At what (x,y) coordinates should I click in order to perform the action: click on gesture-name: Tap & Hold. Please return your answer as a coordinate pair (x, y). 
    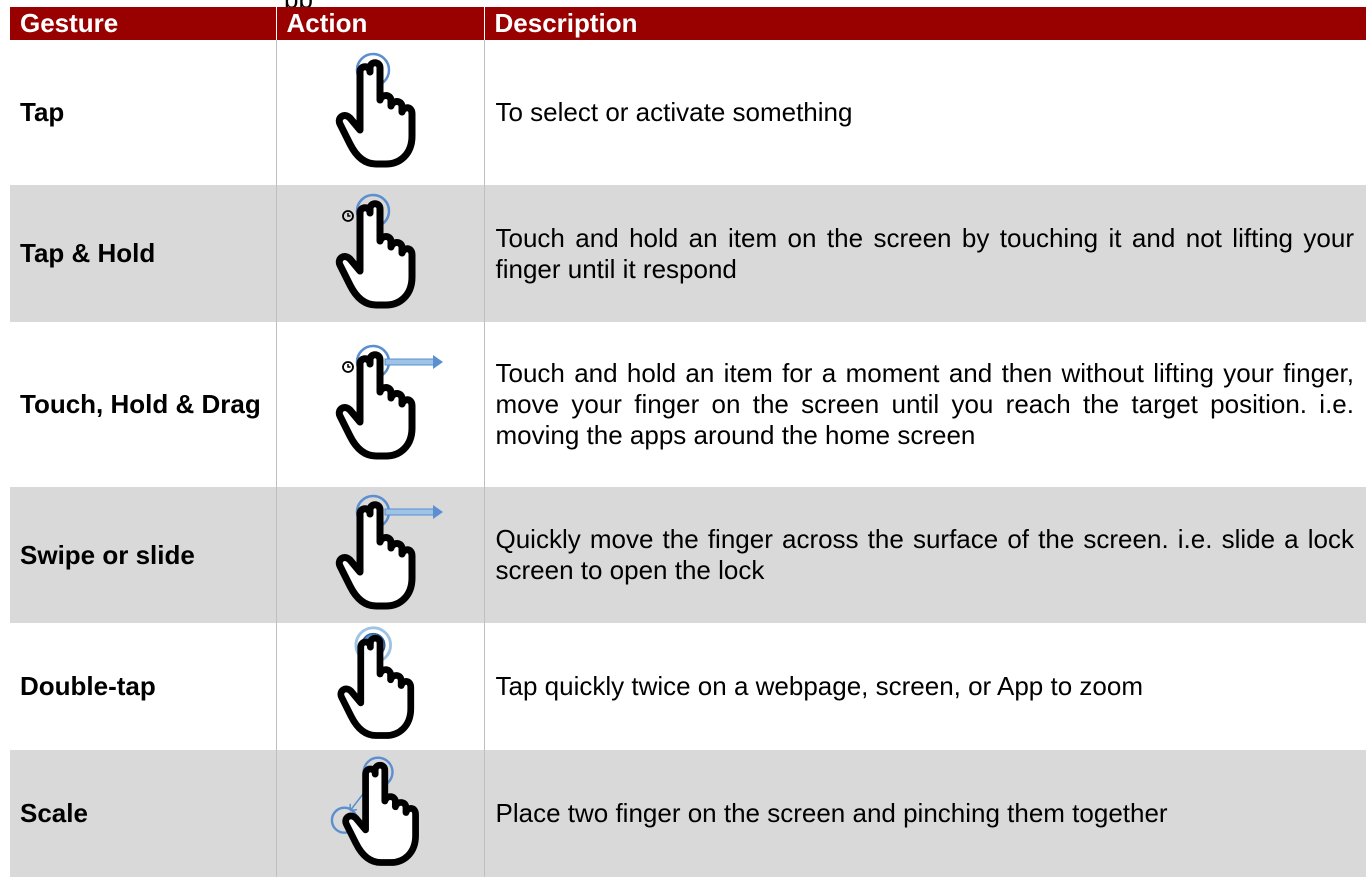
    Looking at the image, I should click on (143, 253).